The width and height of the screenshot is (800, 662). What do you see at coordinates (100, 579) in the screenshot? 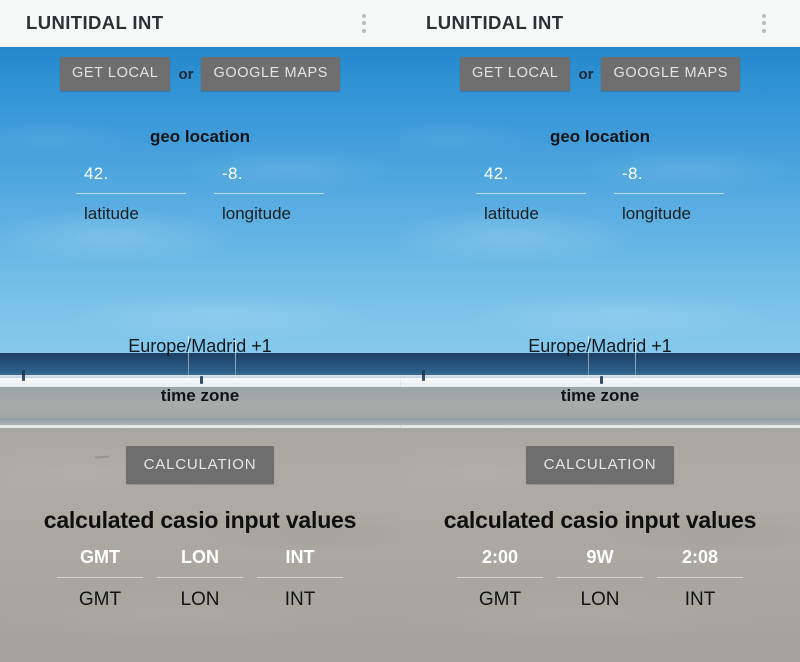
I see `result-gmt: GMT GMT` at bounding box center [100, 579].